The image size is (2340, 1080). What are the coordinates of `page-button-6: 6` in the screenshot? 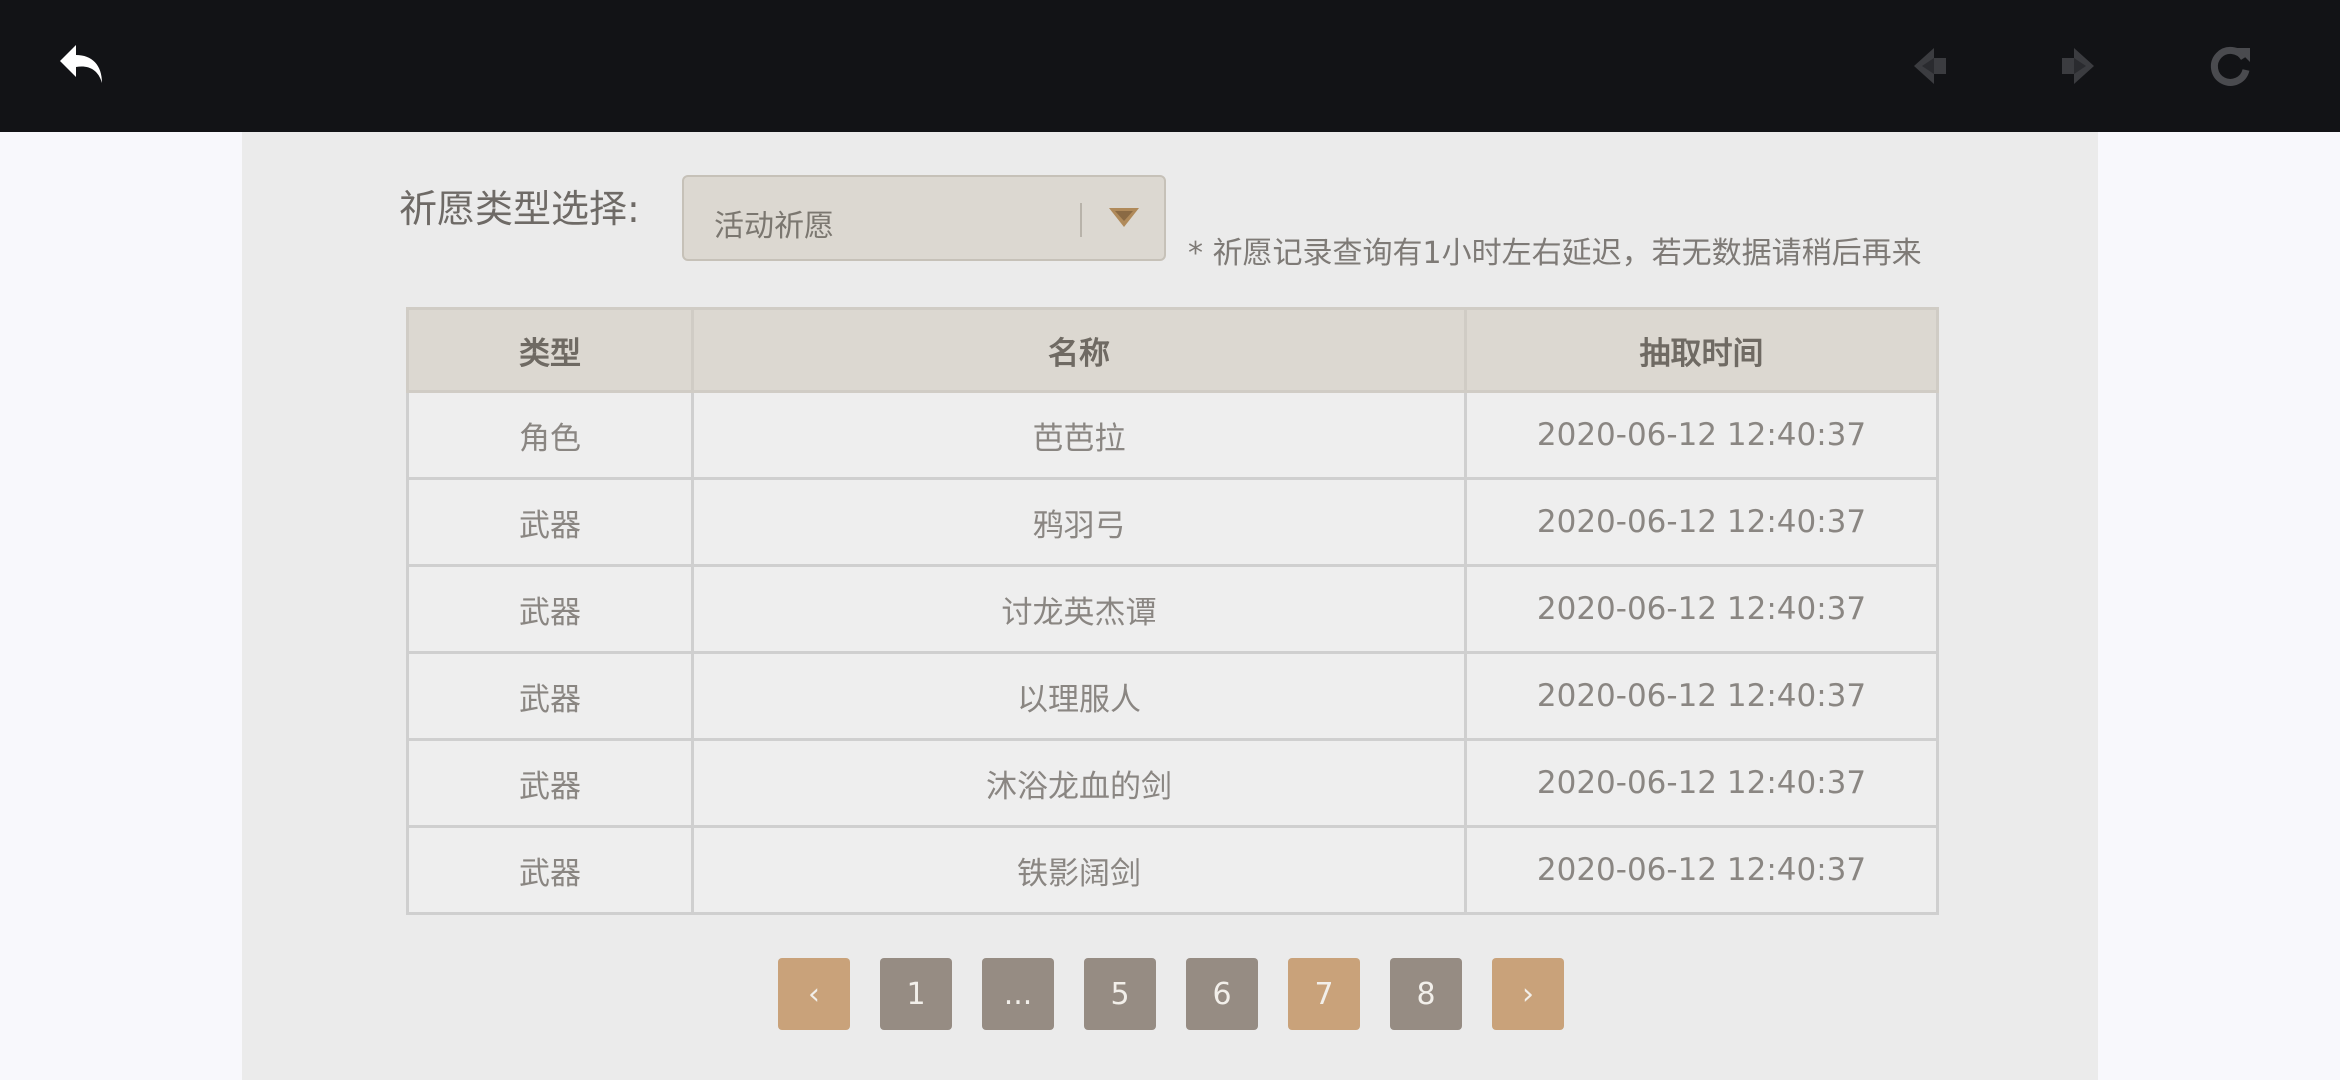 It's located at (1222, 994).